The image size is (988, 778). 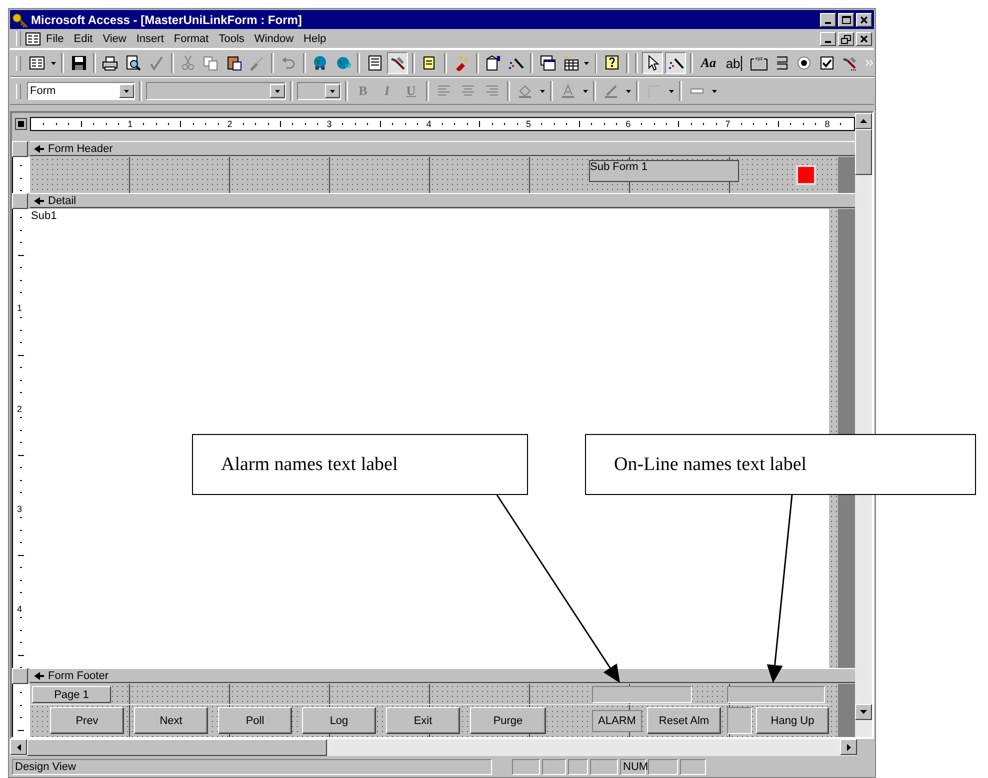 What do you see at coordinates (234, 63) in the screenshot?
I see `clipboard-icon` at bounding box center [234, 63].